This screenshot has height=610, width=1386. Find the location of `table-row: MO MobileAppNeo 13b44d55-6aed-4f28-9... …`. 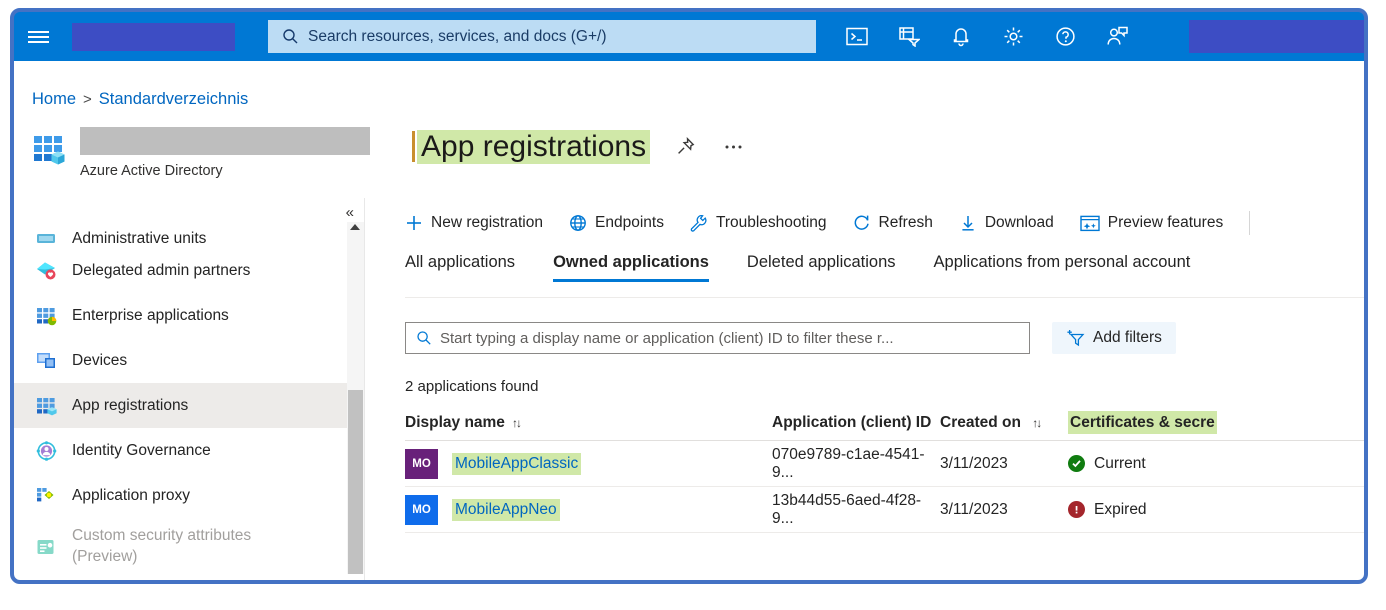

table-row: MO MobileAppNeo 13b44d55-6aed-4f28-9... … is located at coordinates (884, 510).